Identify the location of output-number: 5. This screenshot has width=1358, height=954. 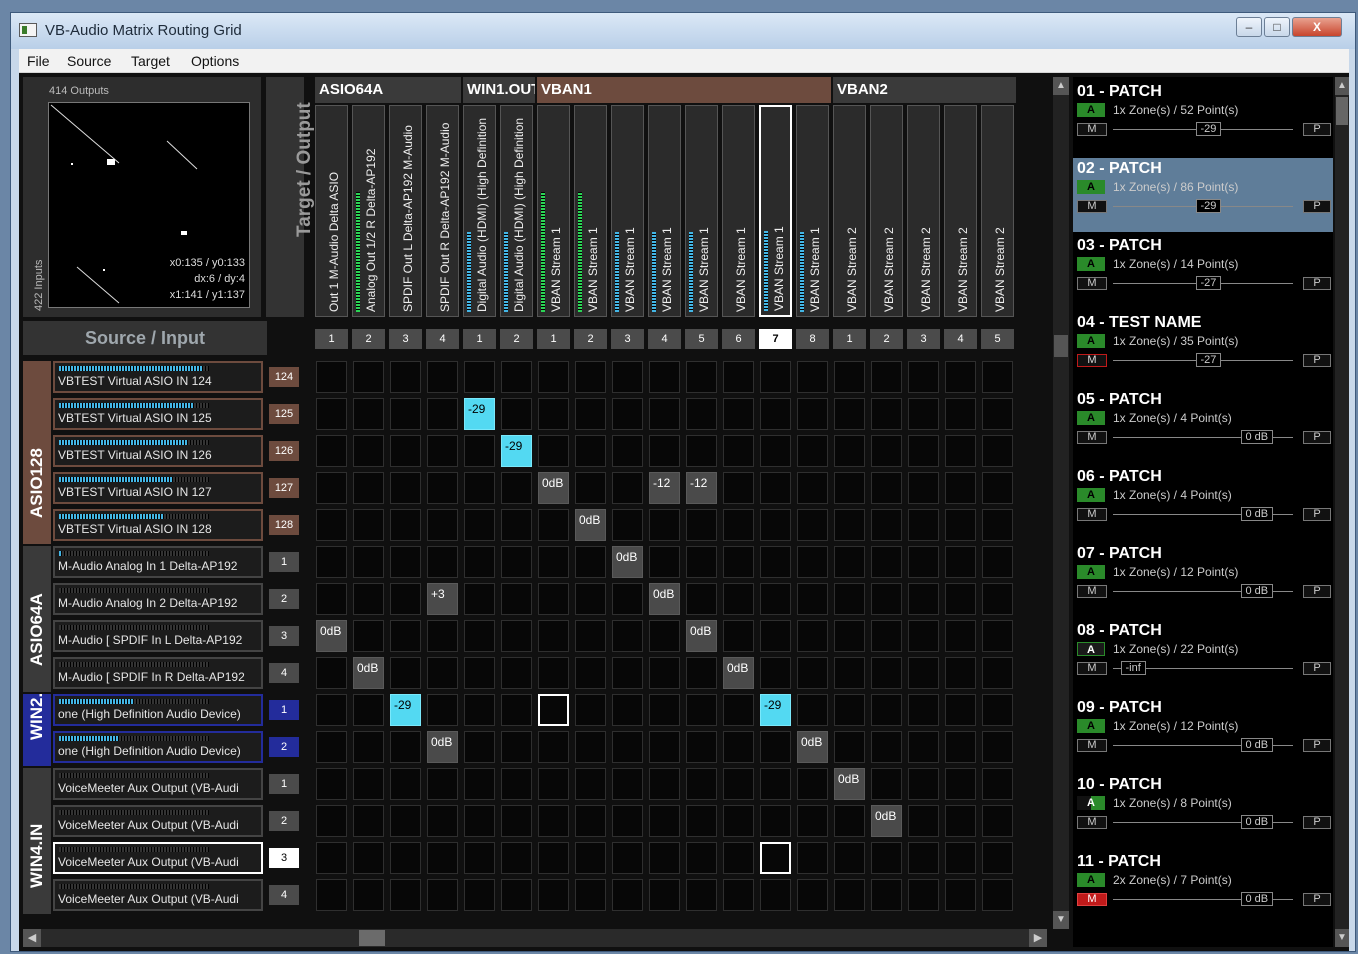
(997, 339).